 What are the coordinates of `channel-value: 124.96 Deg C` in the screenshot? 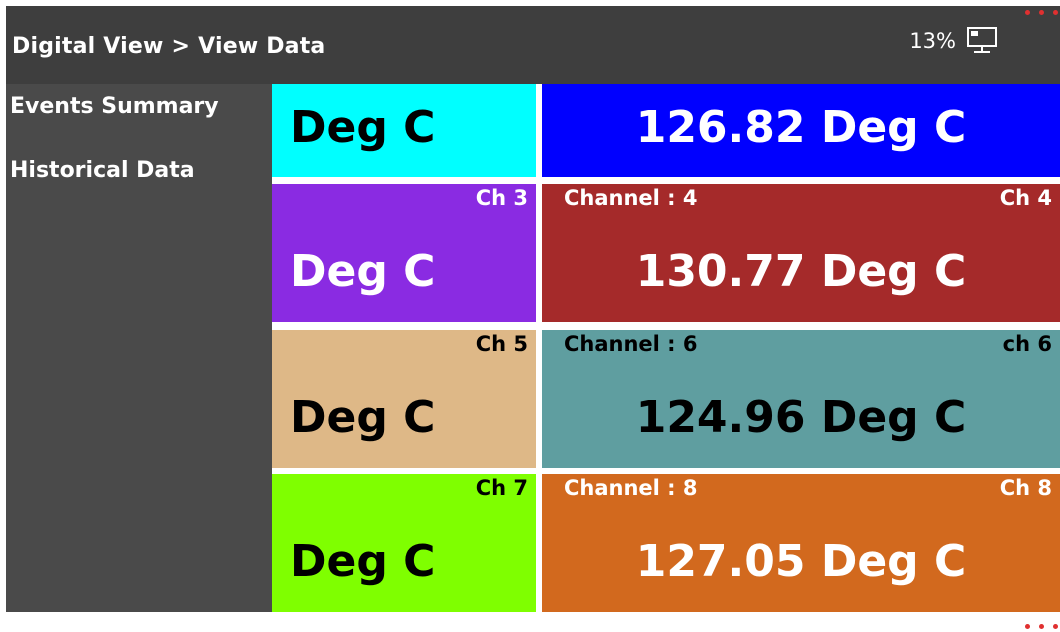 It's located at (801, 417).